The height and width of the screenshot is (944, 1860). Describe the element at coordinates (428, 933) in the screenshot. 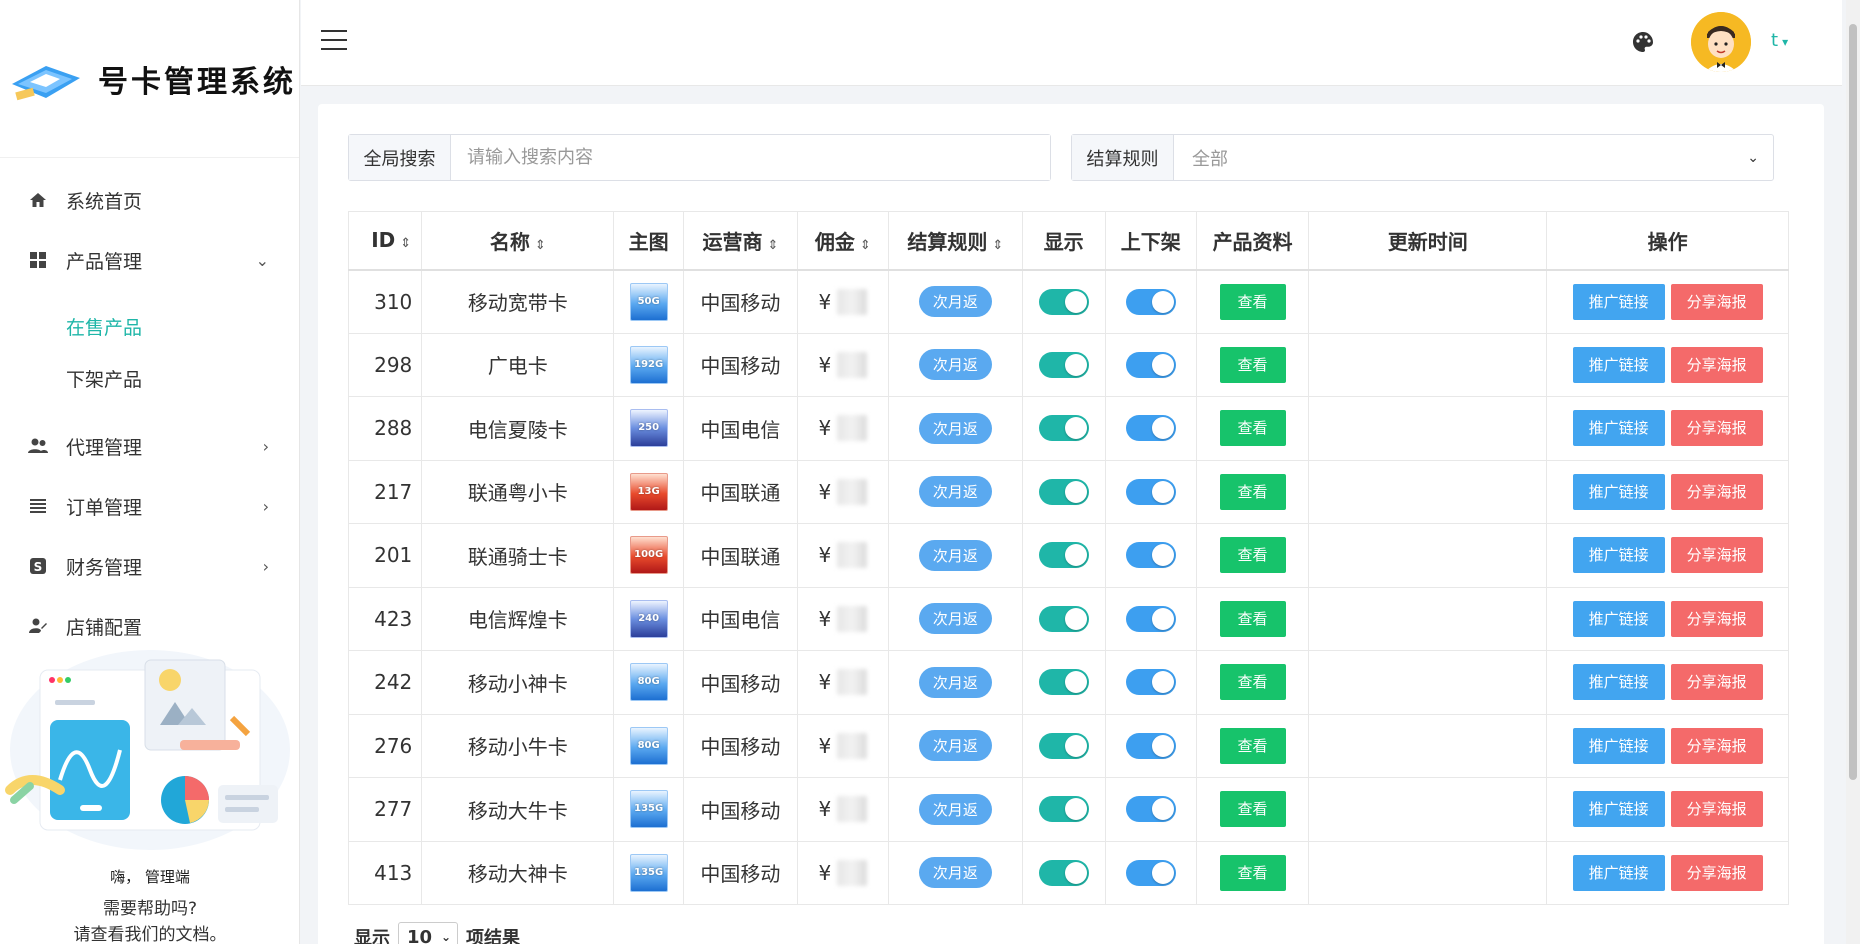

I see `page-length-select: 10 ⌄` at that location.